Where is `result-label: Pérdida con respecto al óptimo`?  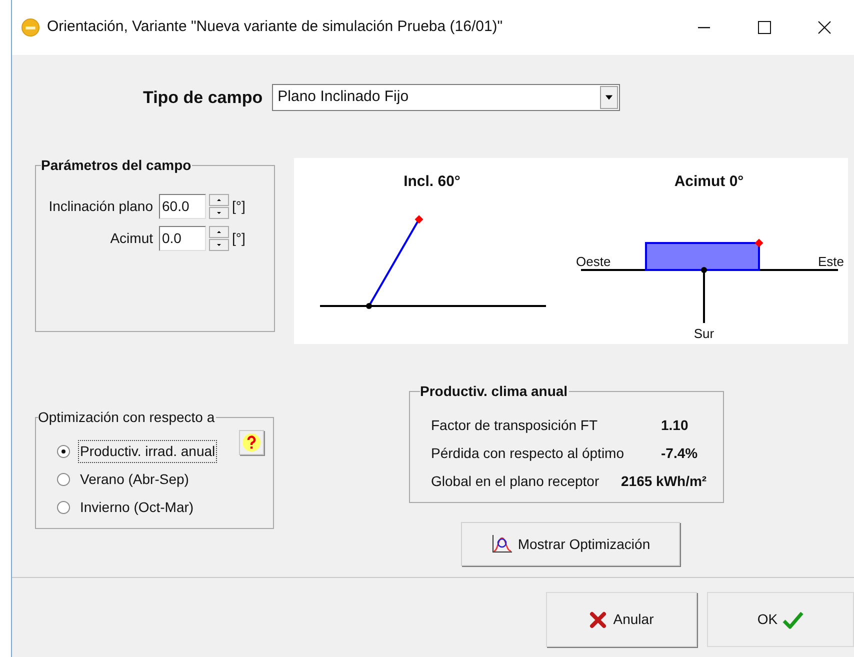 result-label: Pérdida con respecto al óptimo is located at coordinates (526, 453).